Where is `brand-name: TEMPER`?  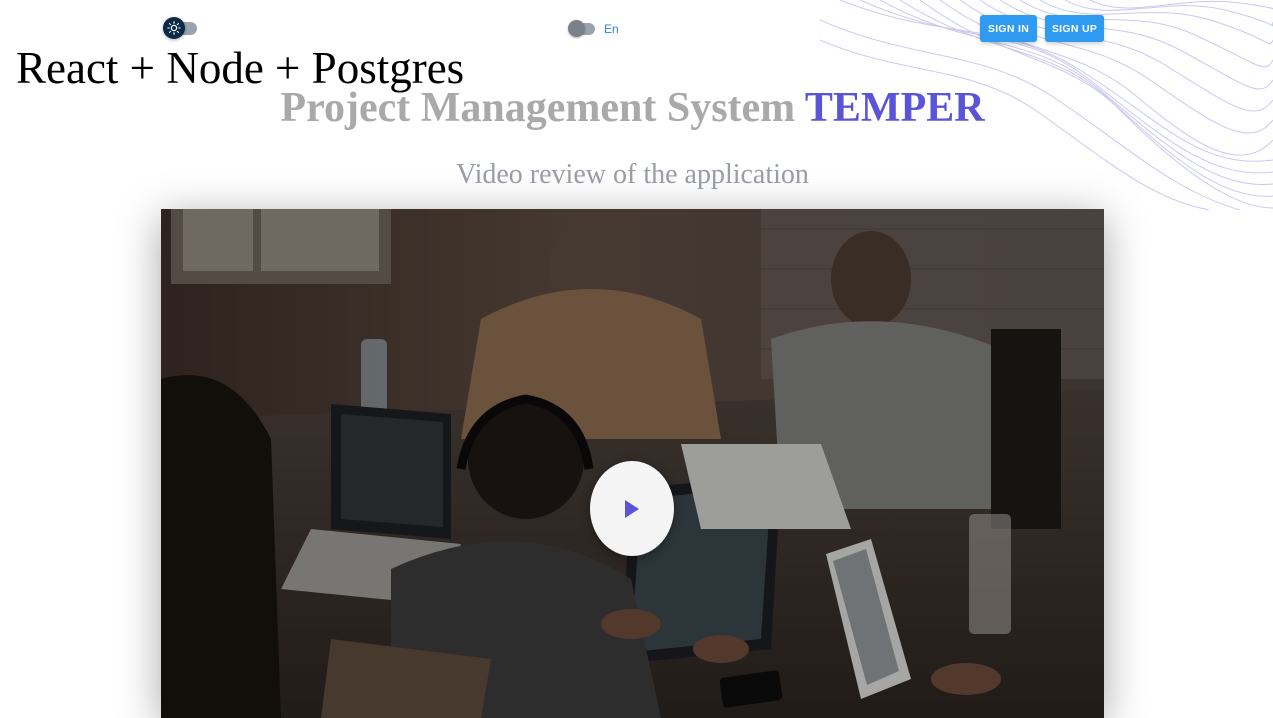
brand-name: TEMPER is located at coordinates (894, 108).